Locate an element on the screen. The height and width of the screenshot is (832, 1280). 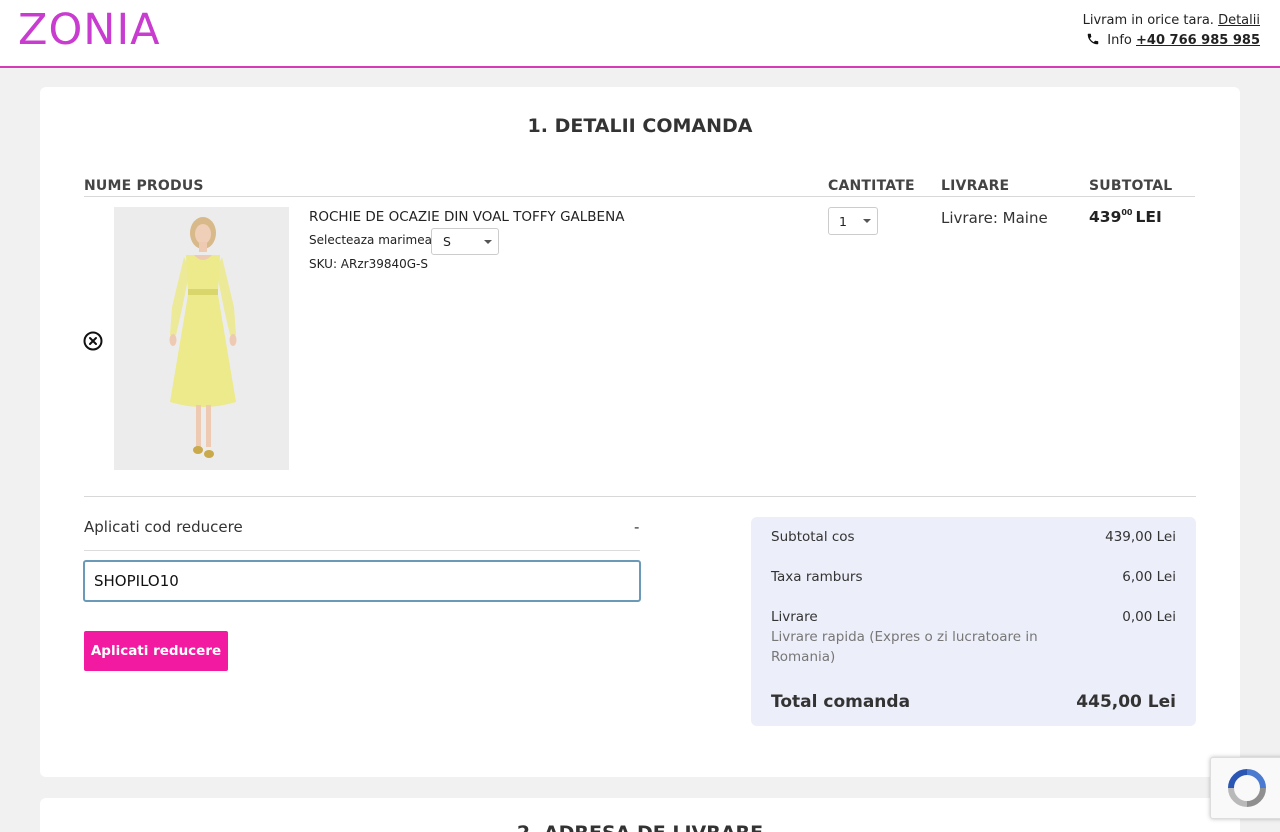
recaptcha-badge is located at coordinates (1245, 788).